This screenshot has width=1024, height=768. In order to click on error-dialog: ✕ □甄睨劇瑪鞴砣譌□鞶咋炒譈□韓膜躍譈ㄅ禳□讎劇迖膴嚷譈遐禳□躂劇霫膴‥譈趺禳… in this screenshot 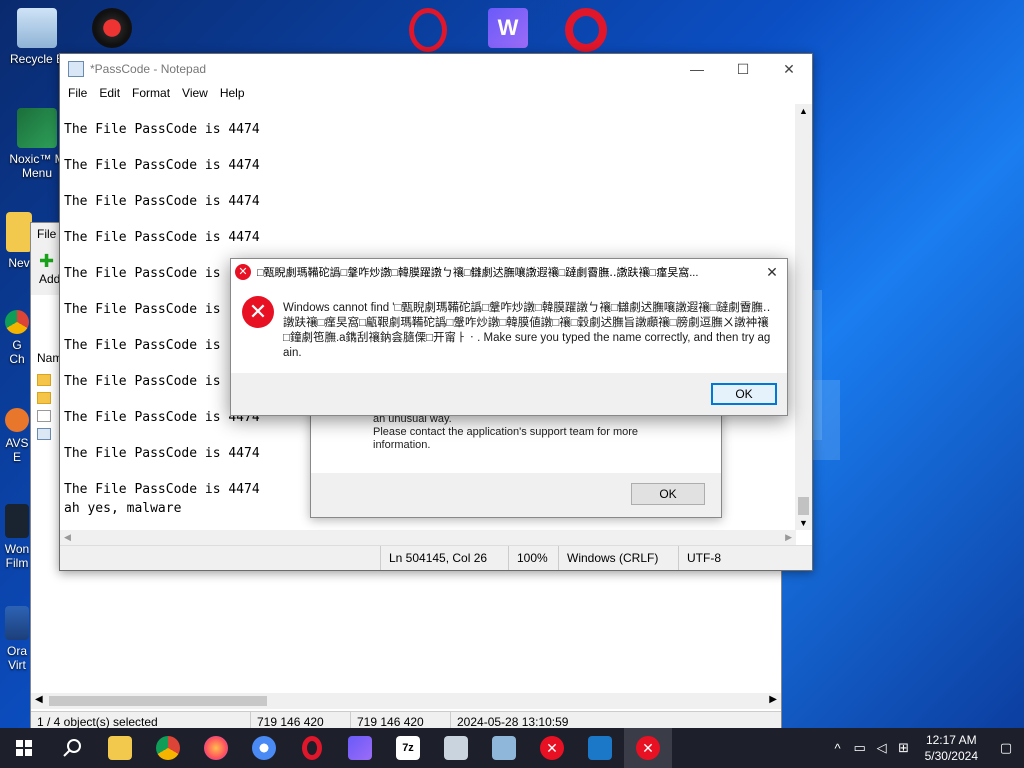, I will do `click(509, 337)`.